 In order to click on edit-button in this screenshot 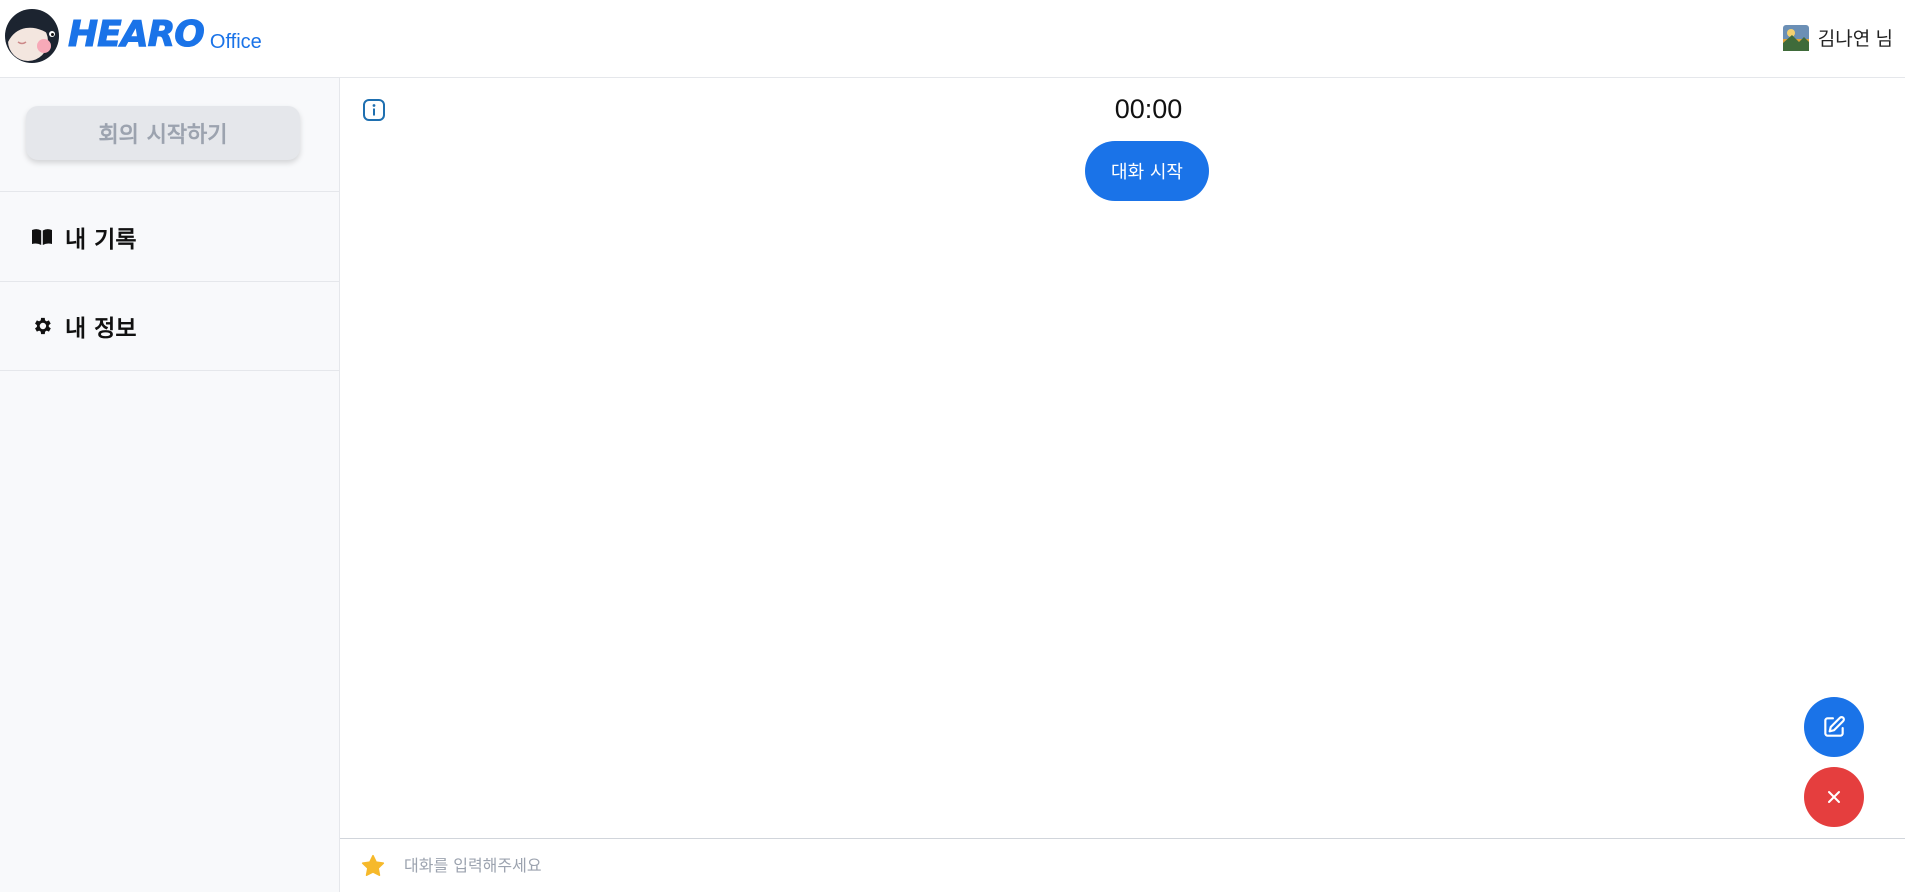, I will do `click(1834, 727)`.